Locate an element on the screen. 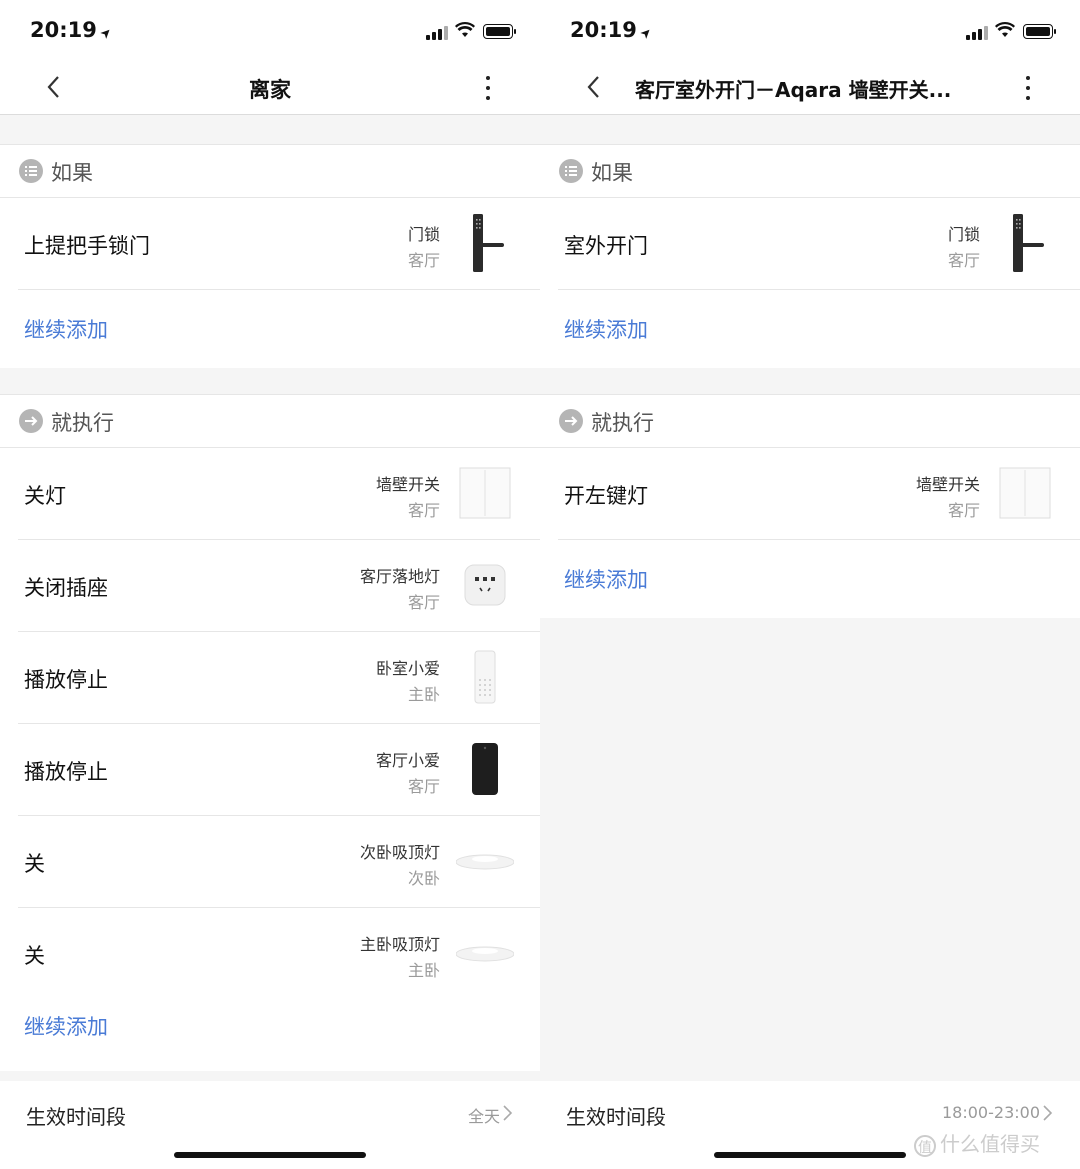  watermark: 值什么值得买 is located at coordinates (977, 1142).